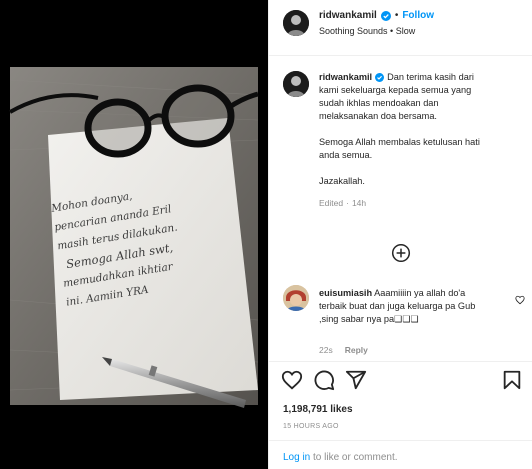  I want to click on login-prompt-text: to like or comment., so click(354, 457).